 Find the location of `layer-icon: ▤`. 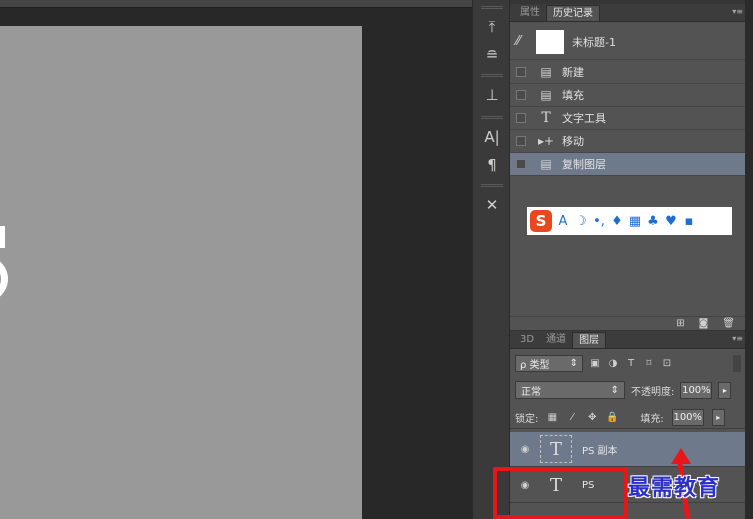

layer-icon: ▤ is located at coordinates (546, 164).